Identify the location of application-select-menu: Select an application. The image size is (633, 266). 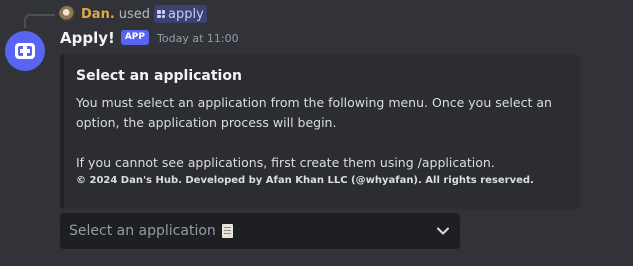
(260, 231).